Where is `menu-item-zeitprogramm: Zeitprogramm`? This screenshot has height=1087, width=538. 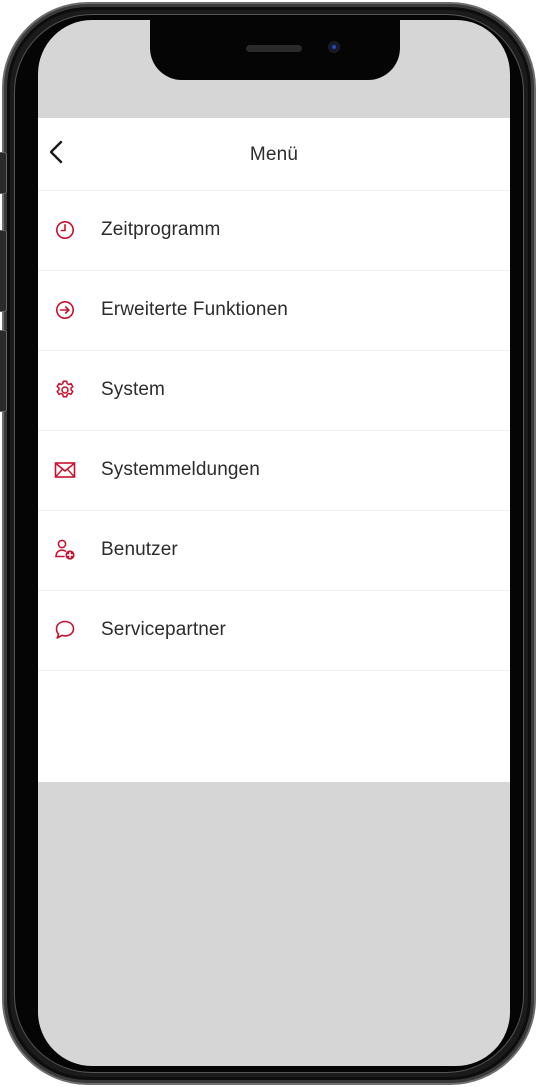
menu-item-zeitprogramm: Zeitprogramm is located at coordinates (274, 231).